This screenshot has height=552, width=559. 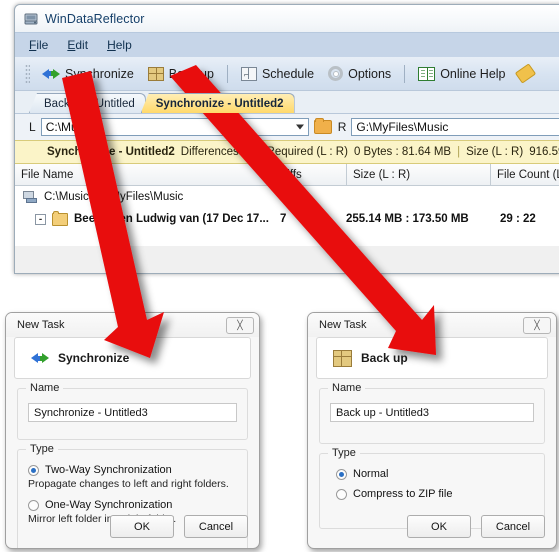 I want to click on toolbar-button-options: Options, so click(x=359, y=73).